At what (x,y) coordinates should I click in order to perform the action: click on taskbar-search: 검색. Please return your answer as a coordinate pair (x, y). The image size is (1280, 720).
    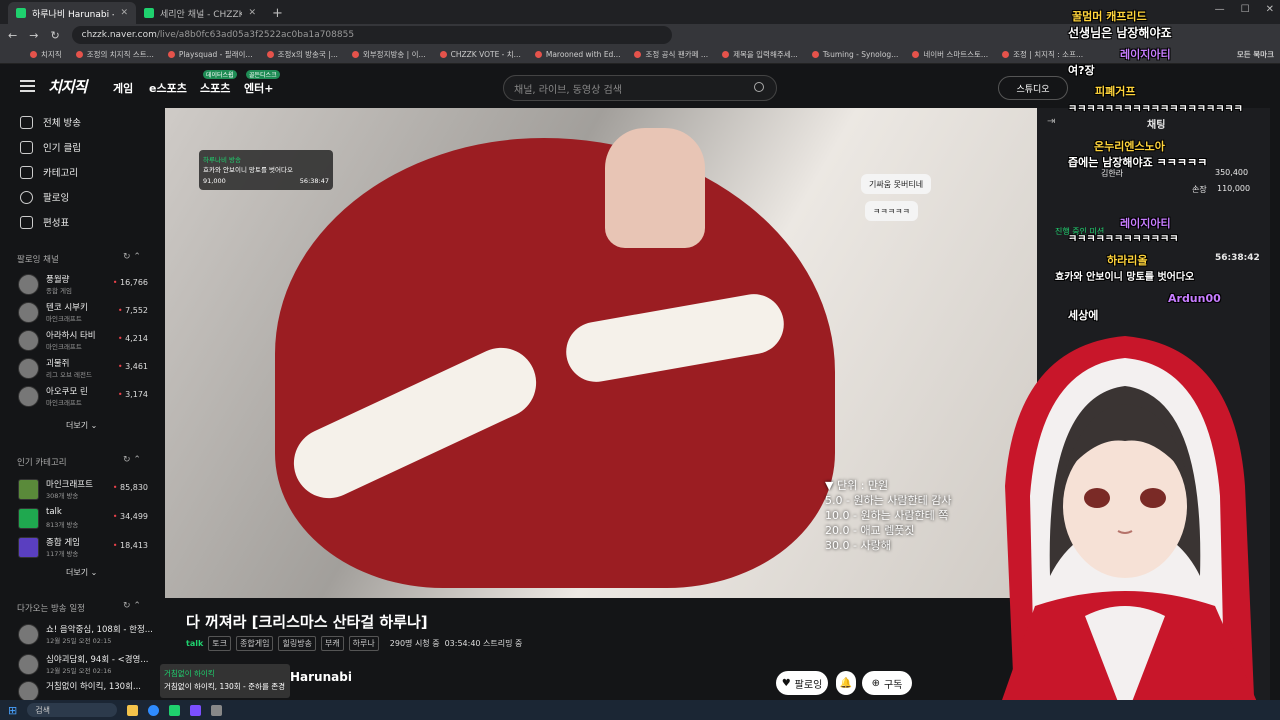
    Looking at the image, I should click on (72, 710).